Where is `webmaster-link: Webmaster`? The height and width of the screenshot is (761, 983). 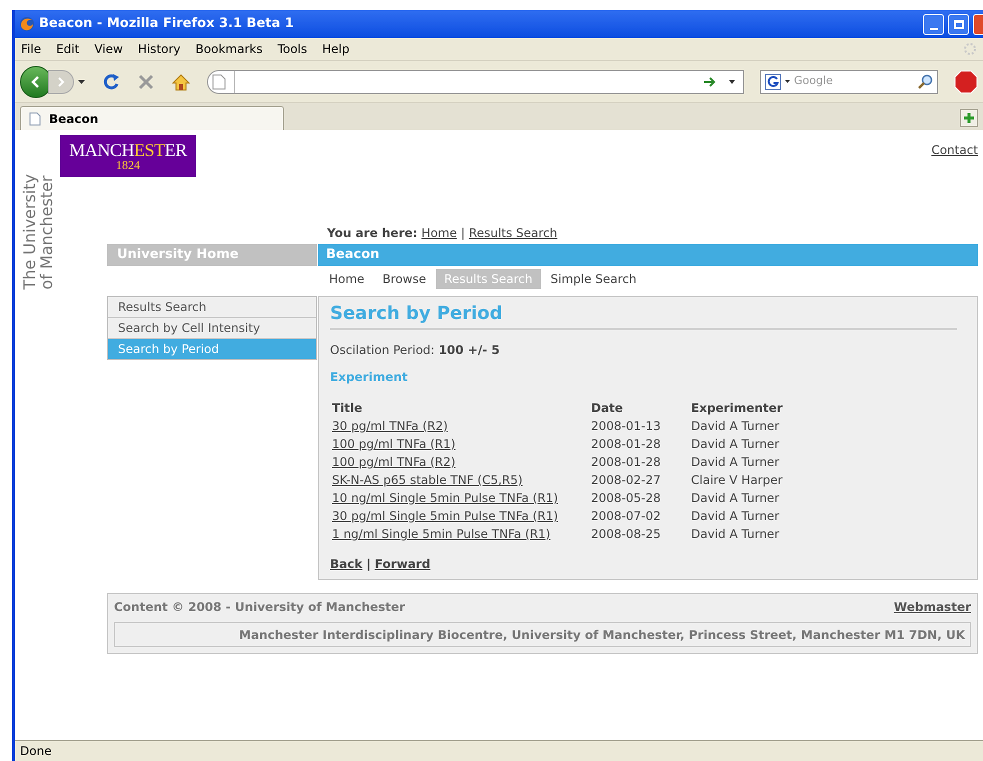 webmaster-link: Webmaster is located at coordinates (932, 607).